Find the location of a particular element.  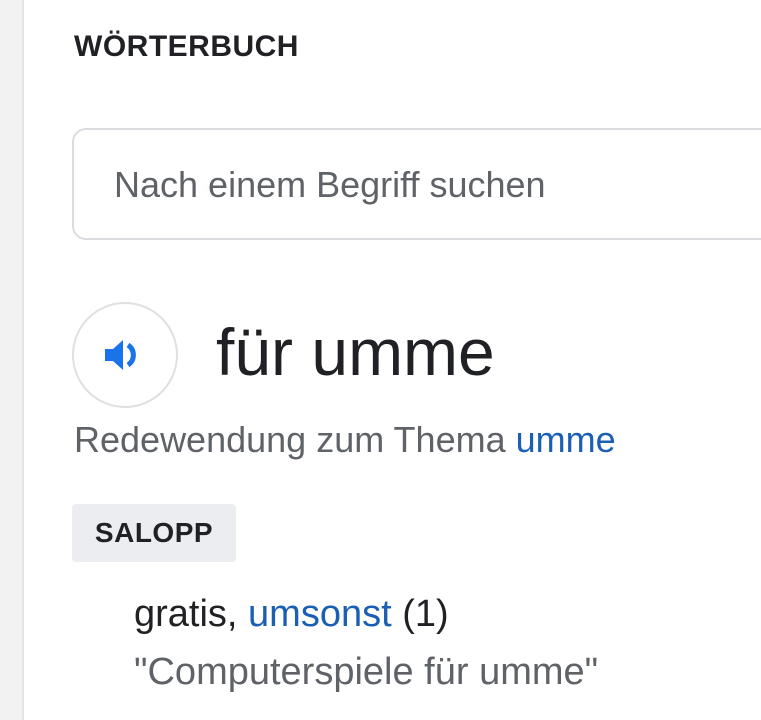

entry-subline: Redewendung zum Thema umme is located at coordinates (345, 440).